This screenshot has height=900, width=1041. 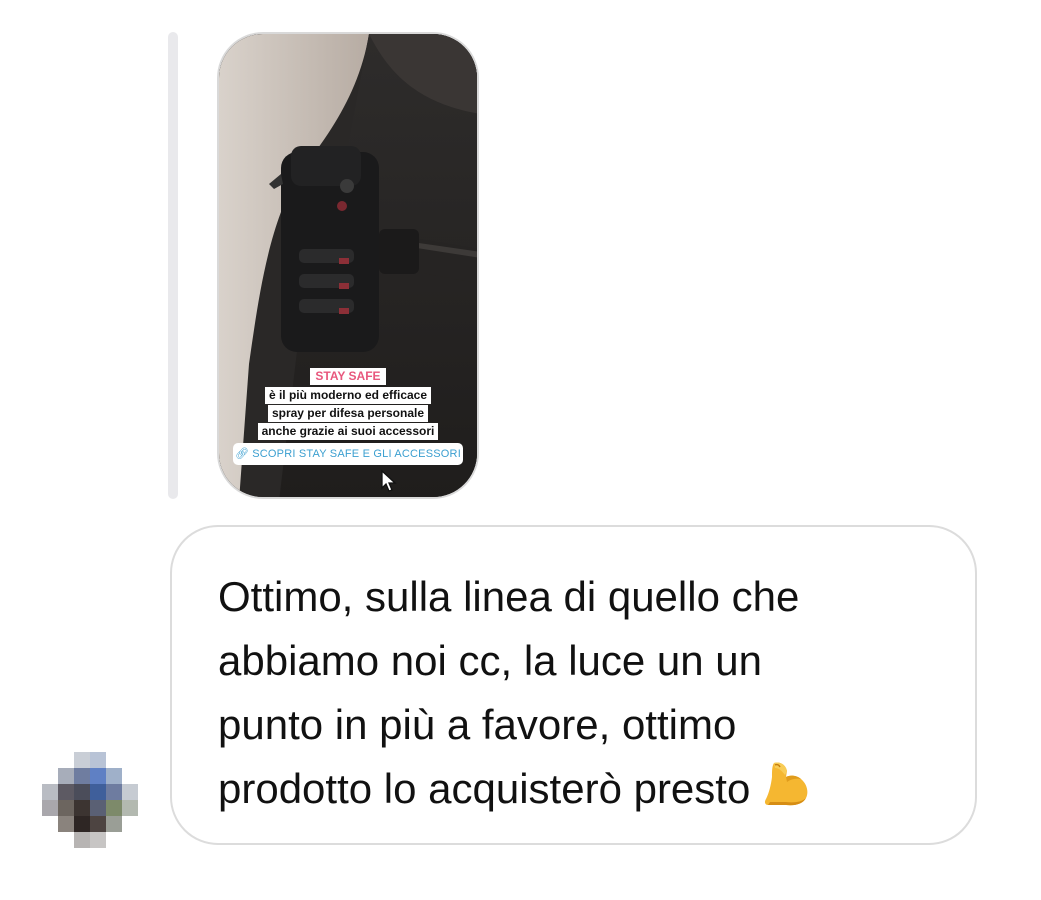 I want to click on caption-line: anche grazie ai suoi accessori, so click(x=348, y=431).